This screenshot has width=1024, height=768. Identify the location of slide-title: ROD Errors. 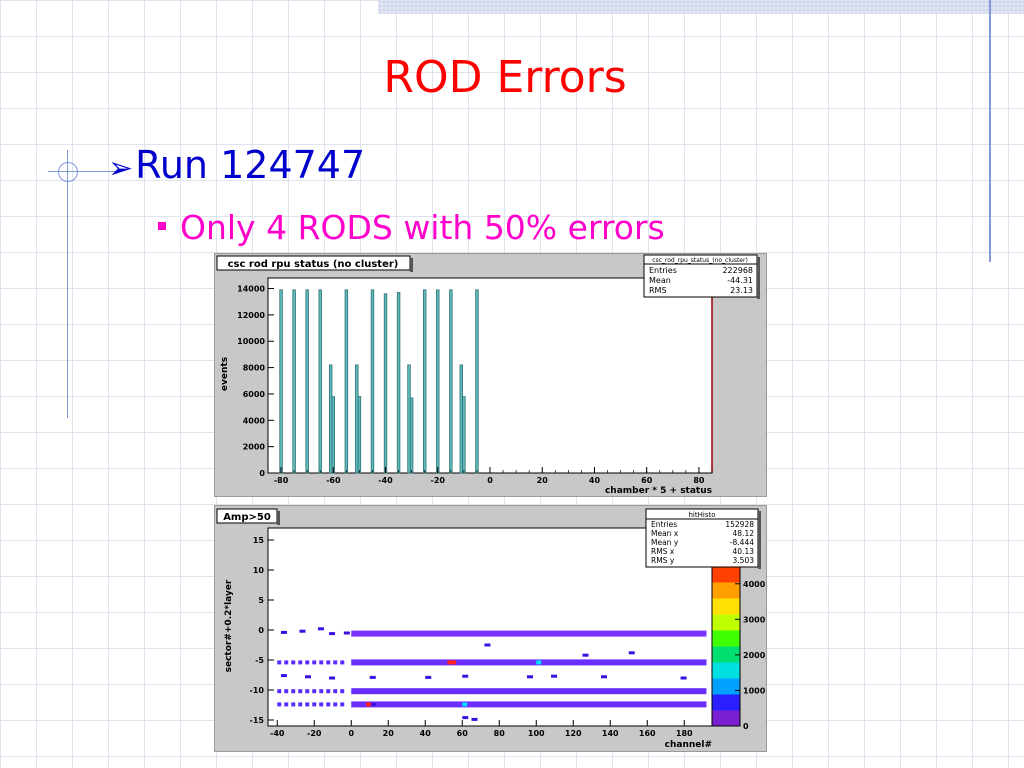
(505, 77).